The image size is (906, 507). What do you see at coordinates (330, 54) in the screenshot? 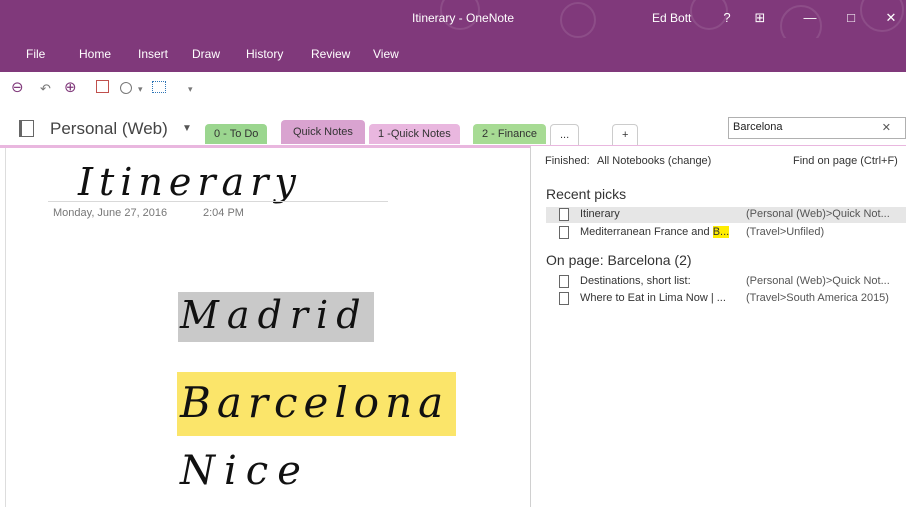
I see `tab-review: Review` at bounding box center [330, 54].